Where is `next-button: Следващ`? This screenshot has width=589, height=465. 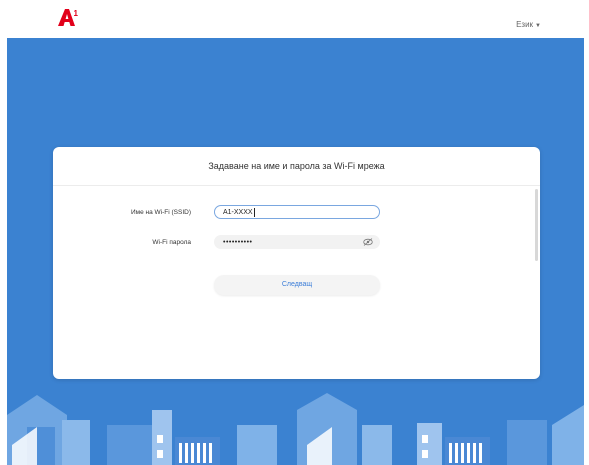 next-button: Следващ is located at coordinates (297, 285).